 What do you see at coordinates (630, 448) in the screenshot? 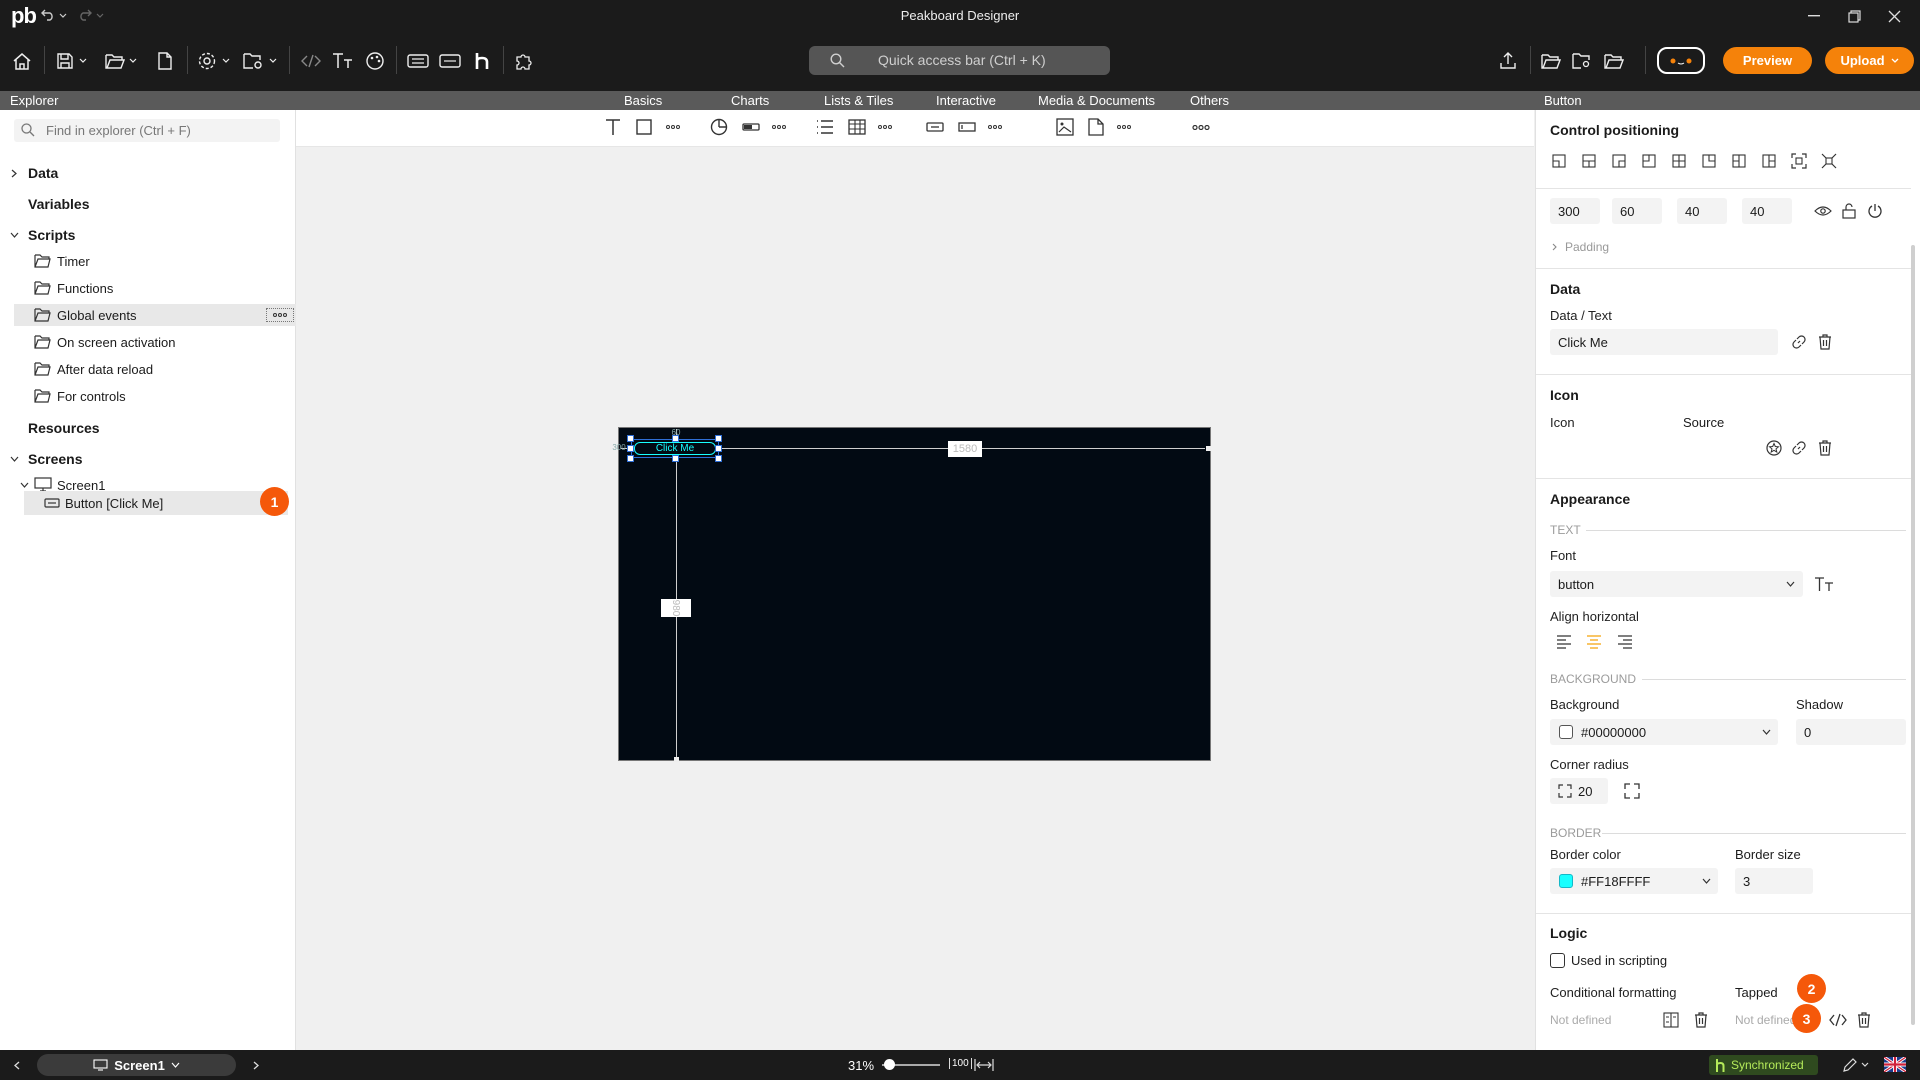
I see `resize-handle-left` at bounding box center [630, 448].